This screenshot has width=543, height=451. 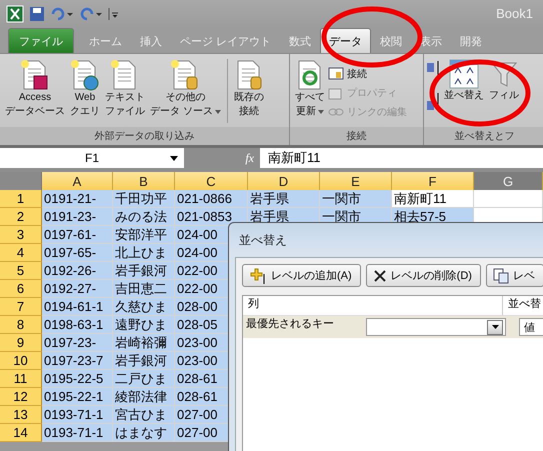 I want to click on table-cell: 0192-26-, so click(x=77, y=271).